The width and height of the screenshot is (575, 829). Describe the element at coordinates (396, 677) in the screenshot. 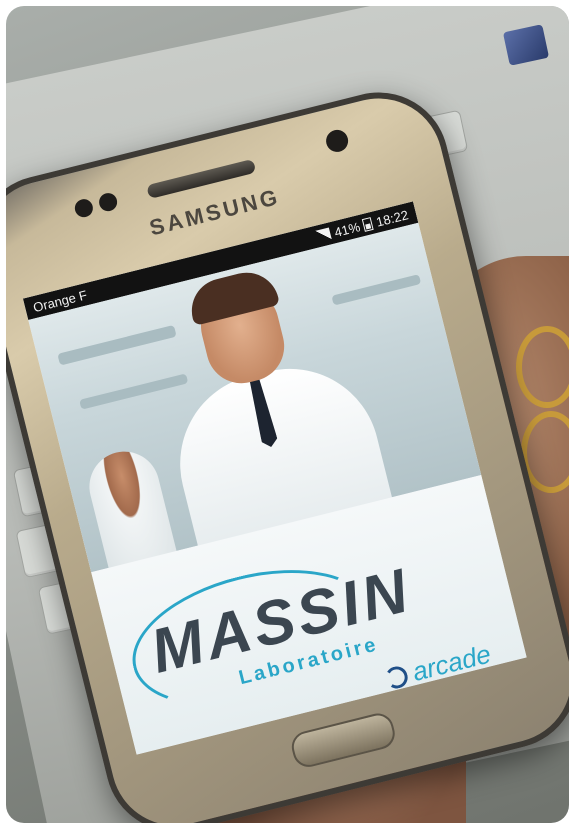

I see `arcade-logo-icon` at that location.